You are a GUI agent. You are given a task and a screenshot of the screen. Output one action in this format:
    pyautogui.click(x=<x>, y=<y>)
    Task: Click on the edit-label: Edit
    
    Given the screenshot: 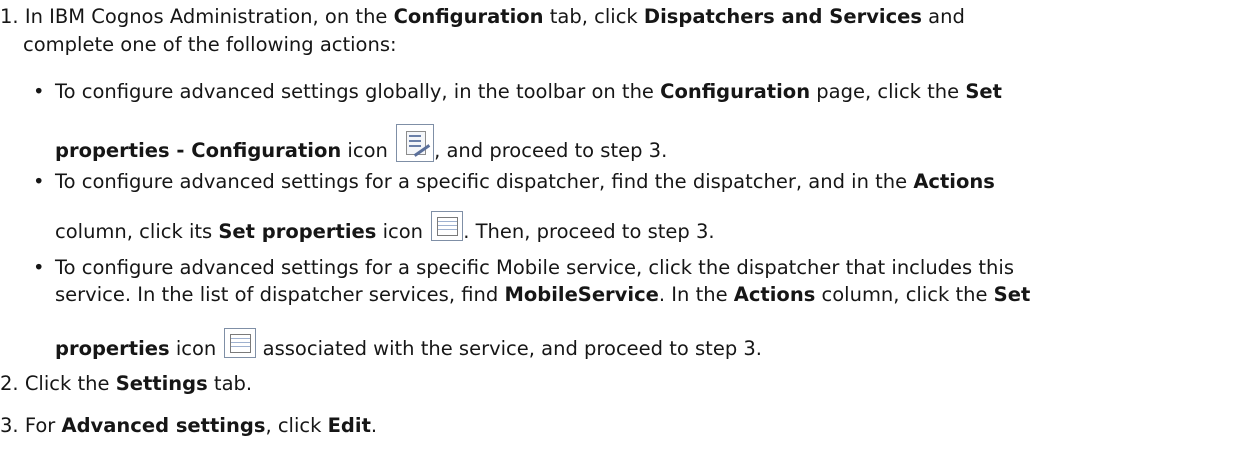 What is the action you would take?
    pyautogui.click(x=349, y=425)
    